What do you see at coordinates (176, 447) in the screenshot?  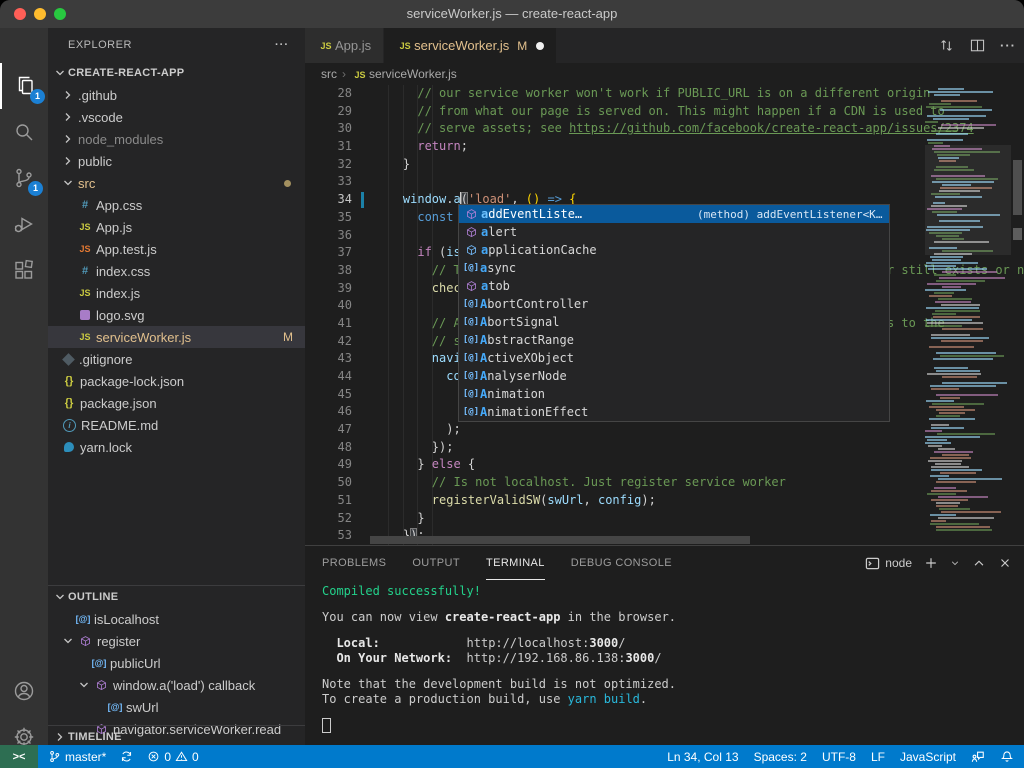 I see `tree-item-yarn.lock: yarn.lock` at bounding box center [176, 447].